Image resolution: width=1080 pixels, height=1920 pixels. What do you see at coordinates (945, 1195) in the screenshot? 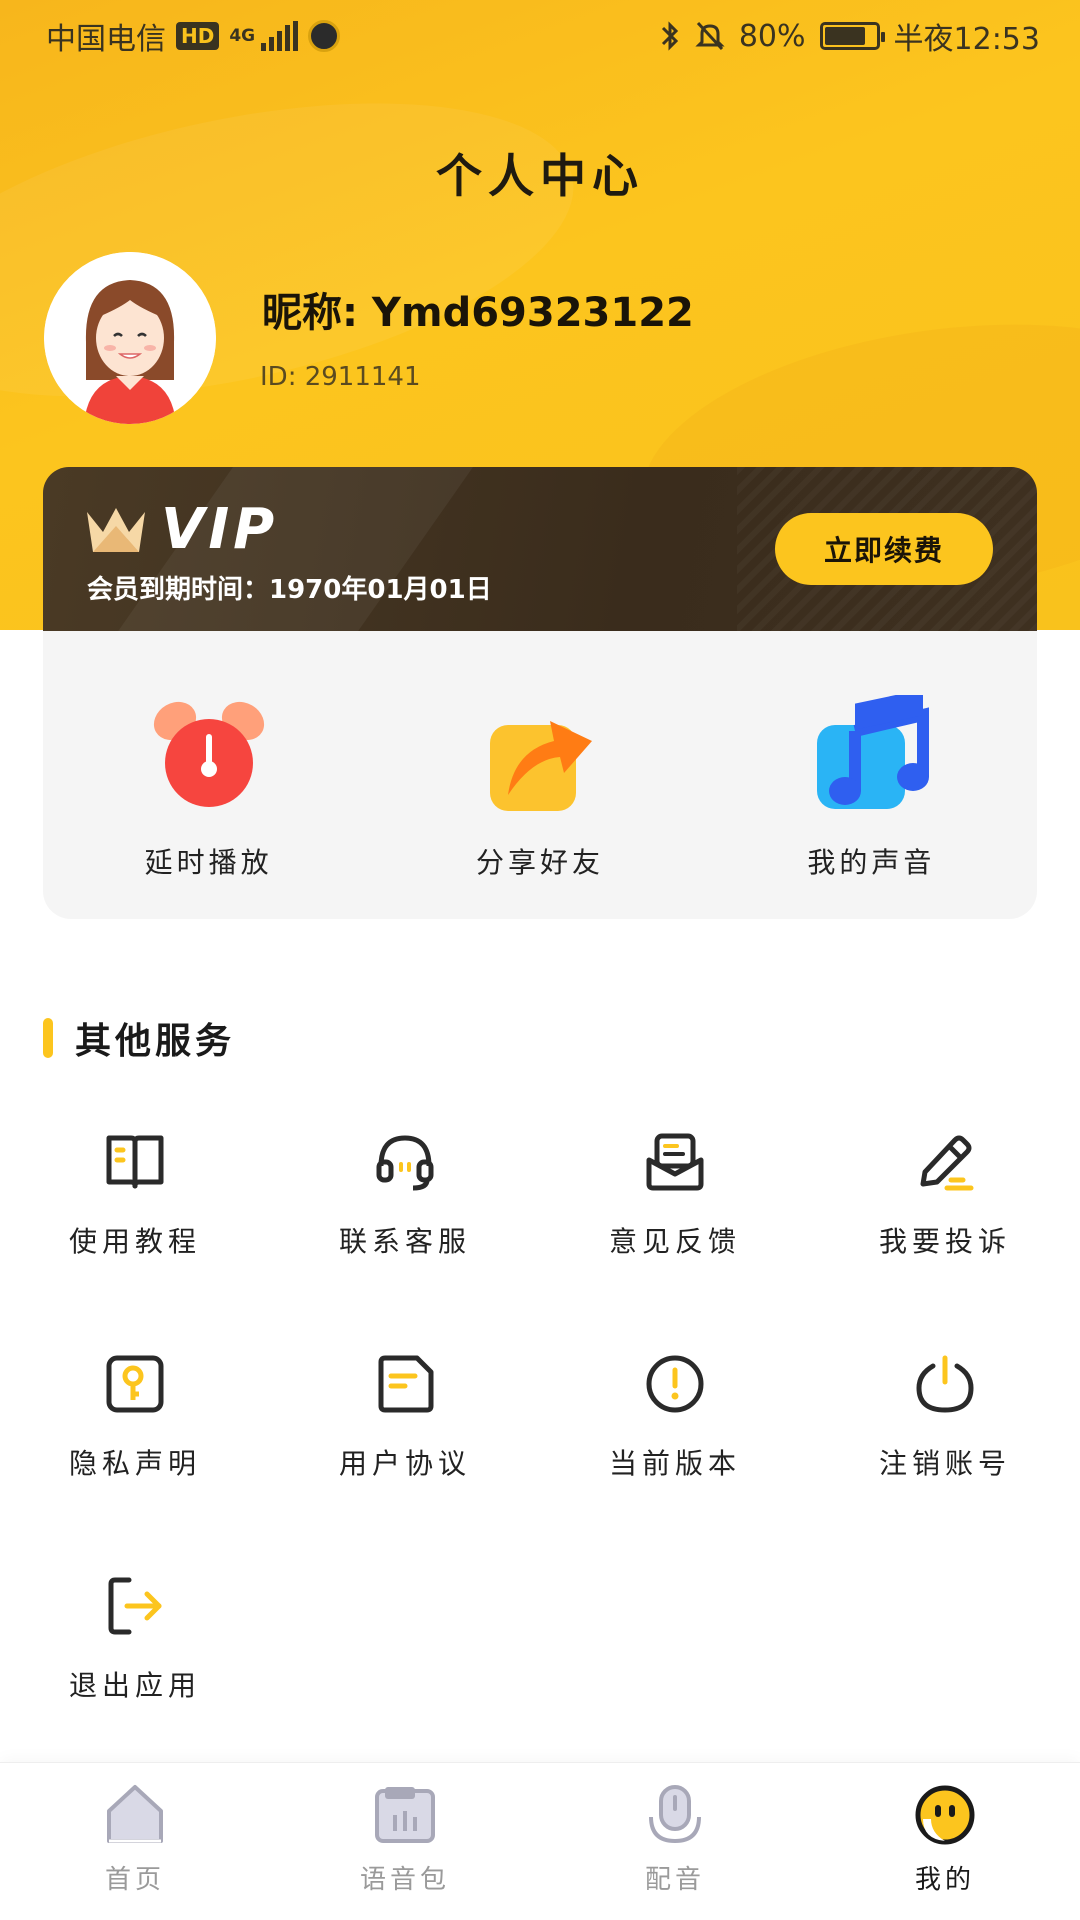
I see `service-complaint: 我要投诉` at bounding box center [945, 1195].